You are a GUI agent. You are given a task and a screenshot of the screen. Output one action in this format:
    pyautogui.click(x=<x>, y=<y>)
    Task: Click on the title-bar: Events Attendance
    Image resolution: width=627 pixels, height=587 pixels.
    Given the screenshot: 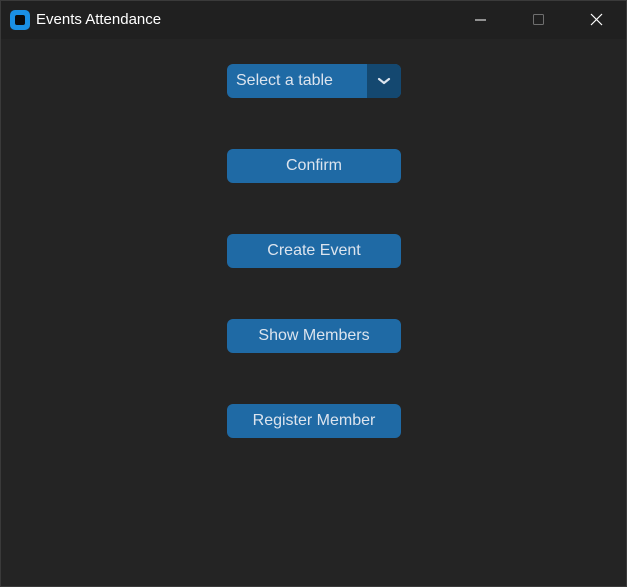 What is the action you would take?
    pyautogui.click(x=313, y=20)
    